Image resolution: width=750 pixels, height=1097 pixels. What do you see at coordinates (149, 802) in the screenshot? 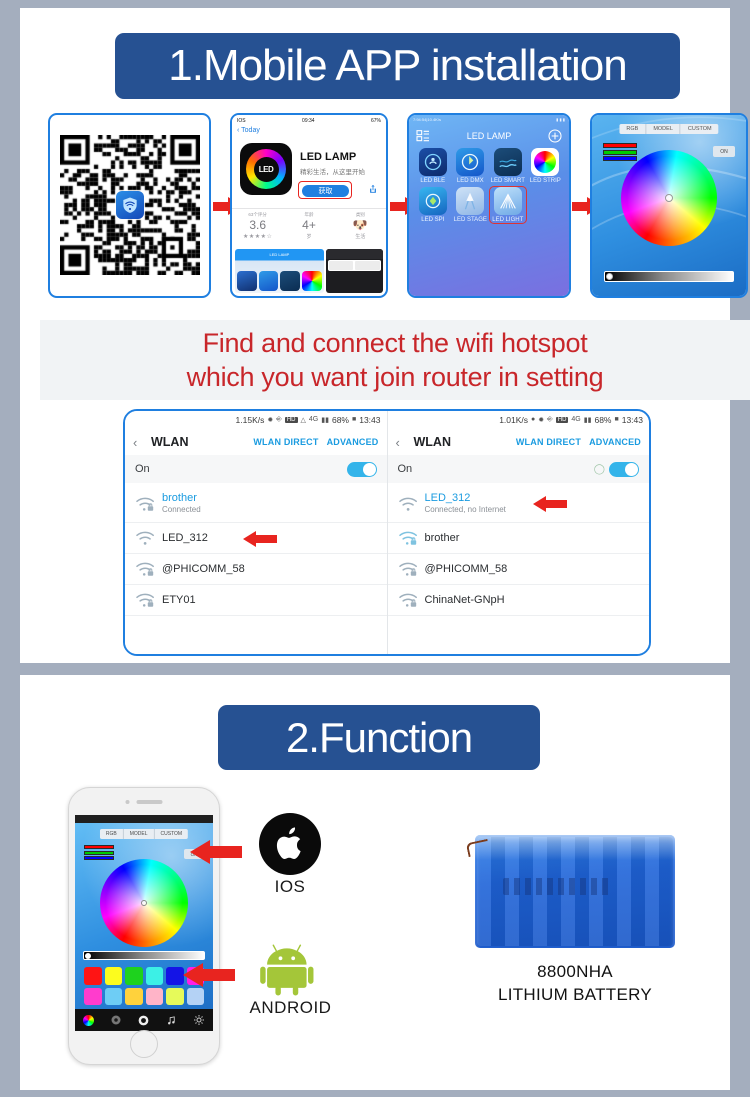
I see `earpiece-grille` at bounding box center [149, 802].